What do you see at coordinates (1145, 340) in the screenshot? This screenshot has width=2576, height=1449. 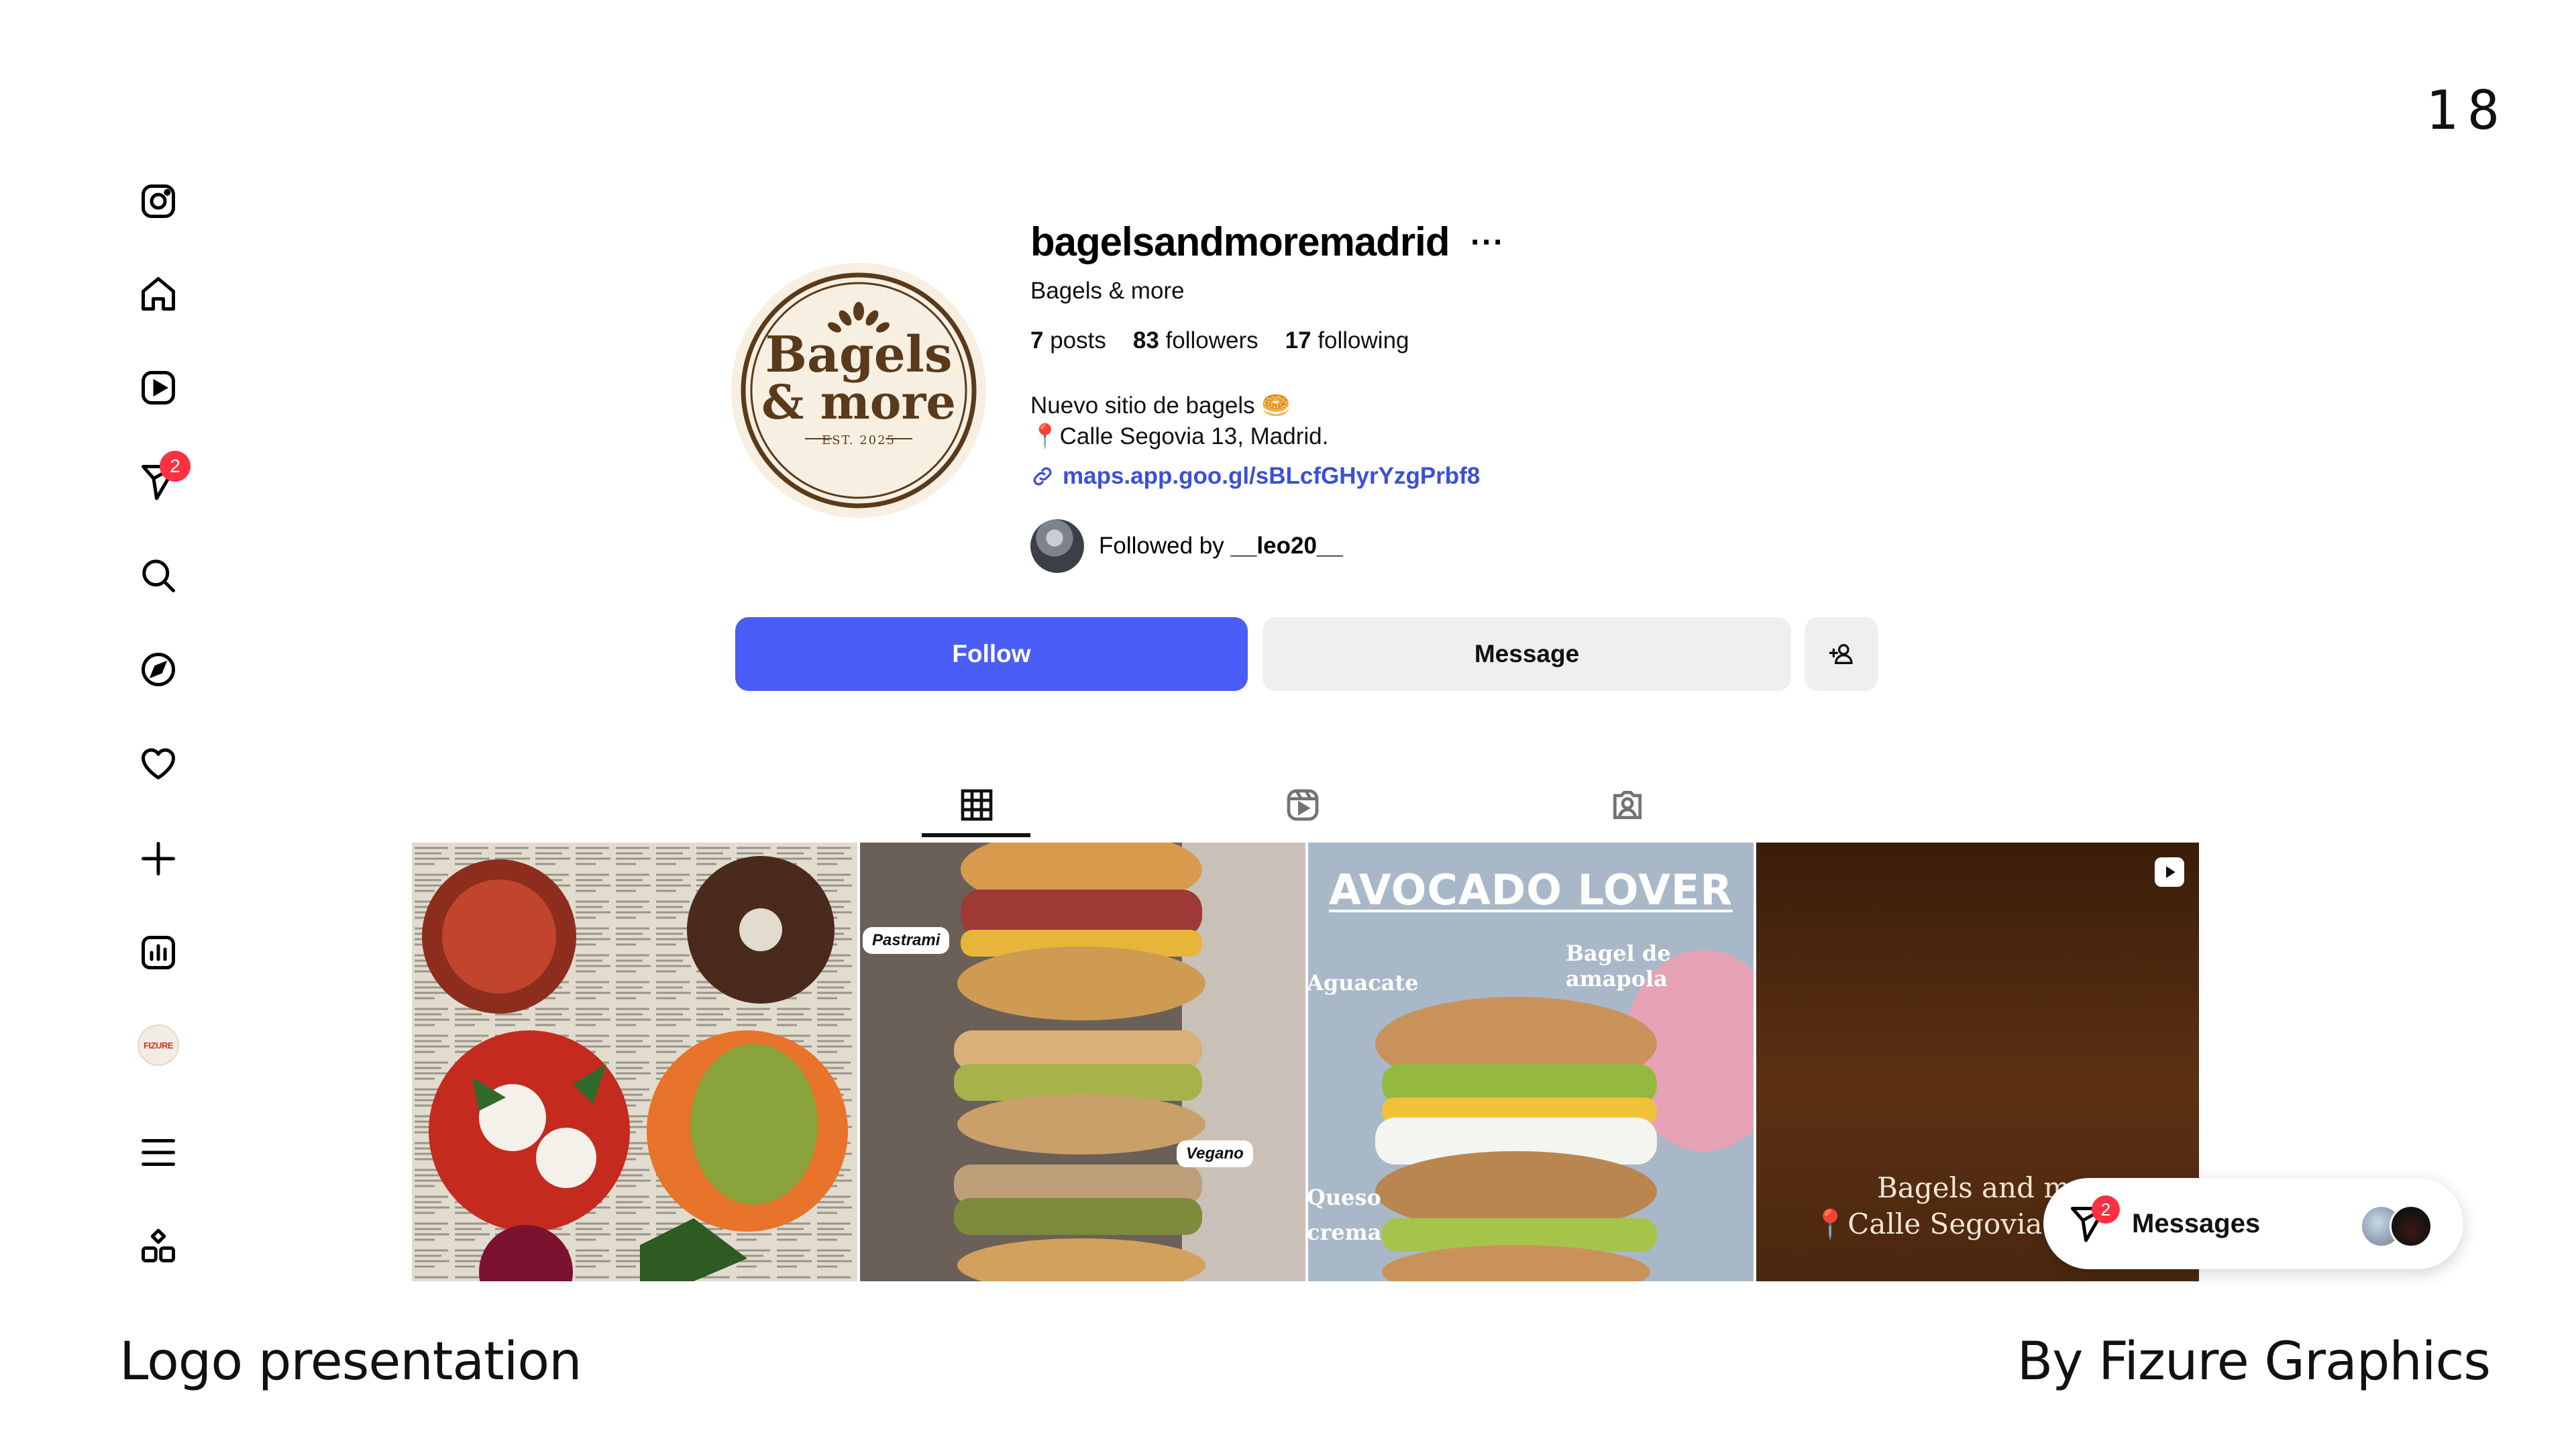 I see `followers-count: 83` at bounding box center [1145, 340].